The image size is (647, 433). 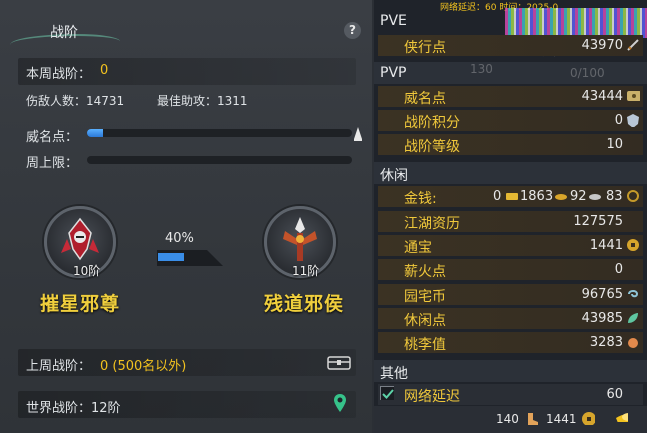 I want to click on stat-label: 薪火点, so click(x=425, y=272).